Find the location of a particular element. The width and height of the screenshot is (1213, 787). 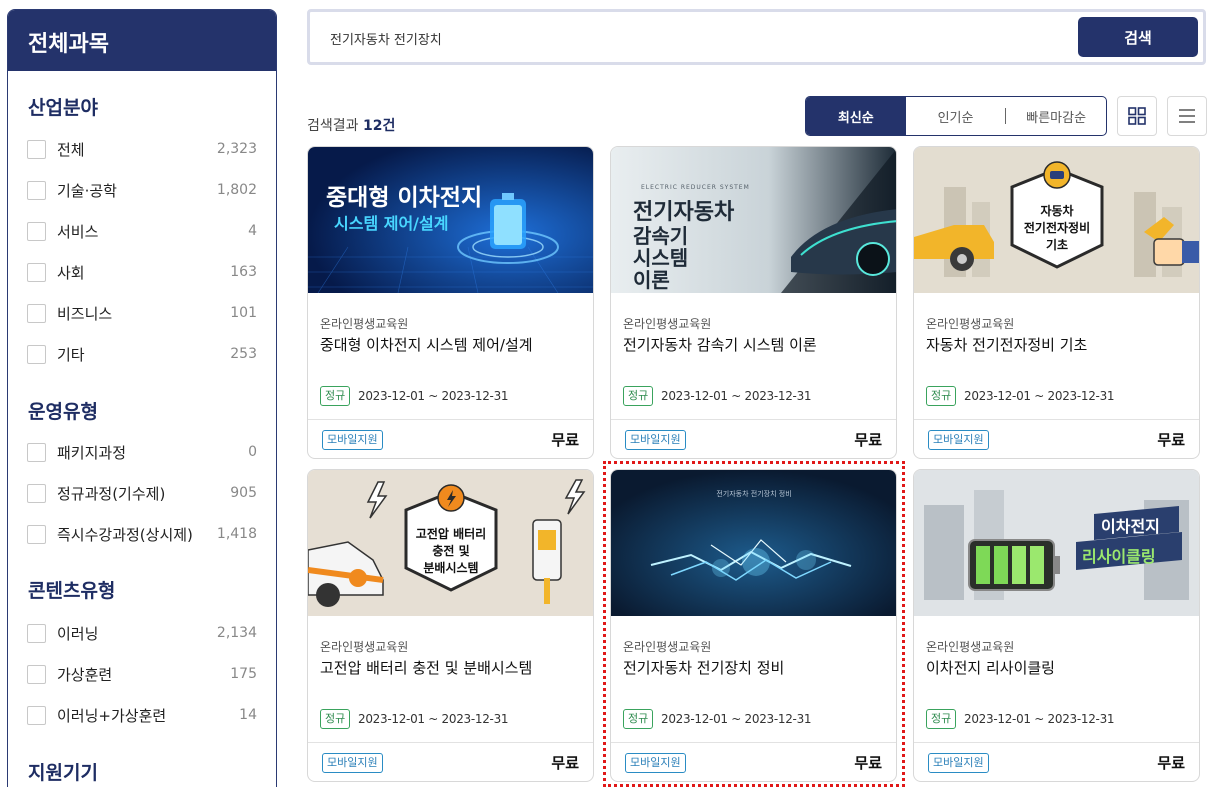

course-thumbnail: 자동차 전기전자정비 기초 is located at coordinates (1056, 220).